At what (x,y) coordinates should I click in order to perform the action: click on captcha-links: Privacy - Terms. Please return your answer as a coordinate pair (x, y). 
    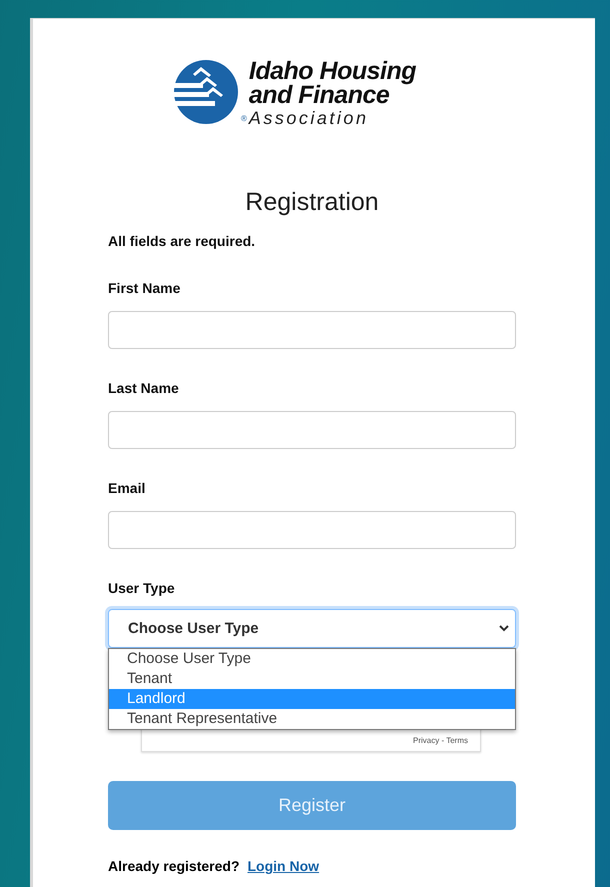
    Looking at the image, I should click on (440, 740).